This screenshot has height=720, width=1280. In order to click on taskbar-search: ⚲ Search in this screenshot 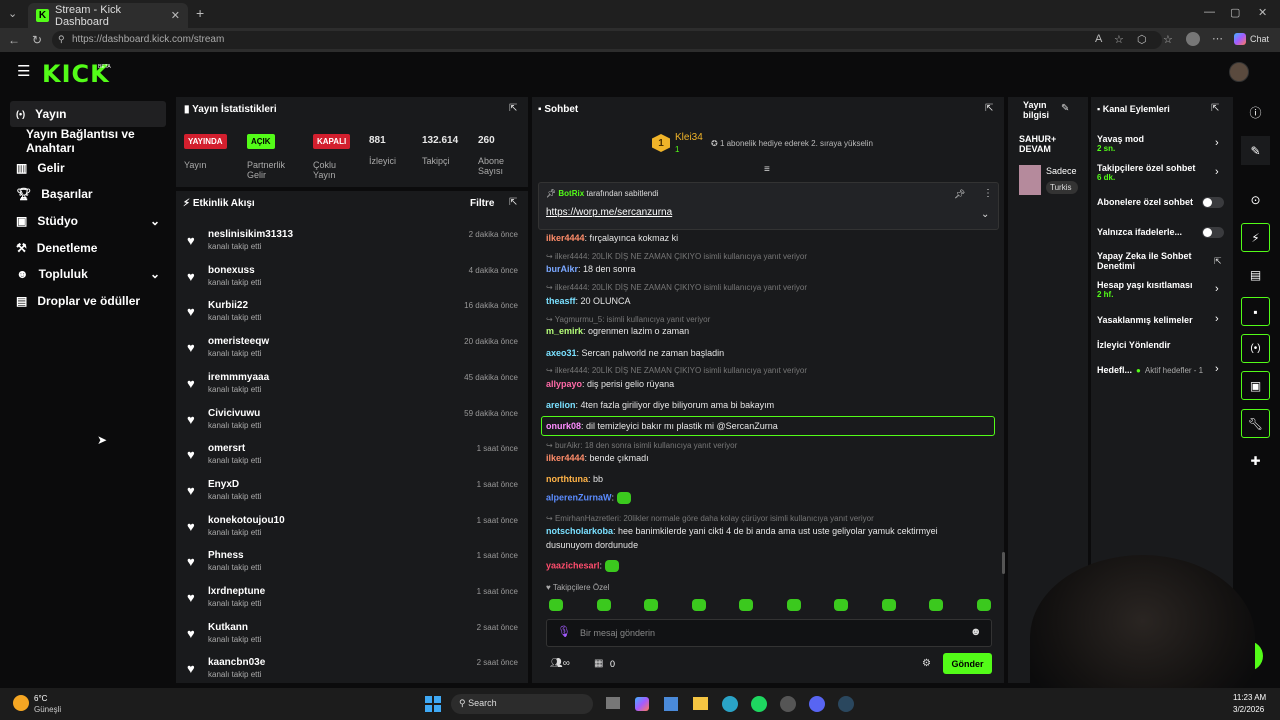, I will do `click(522, 704)`.